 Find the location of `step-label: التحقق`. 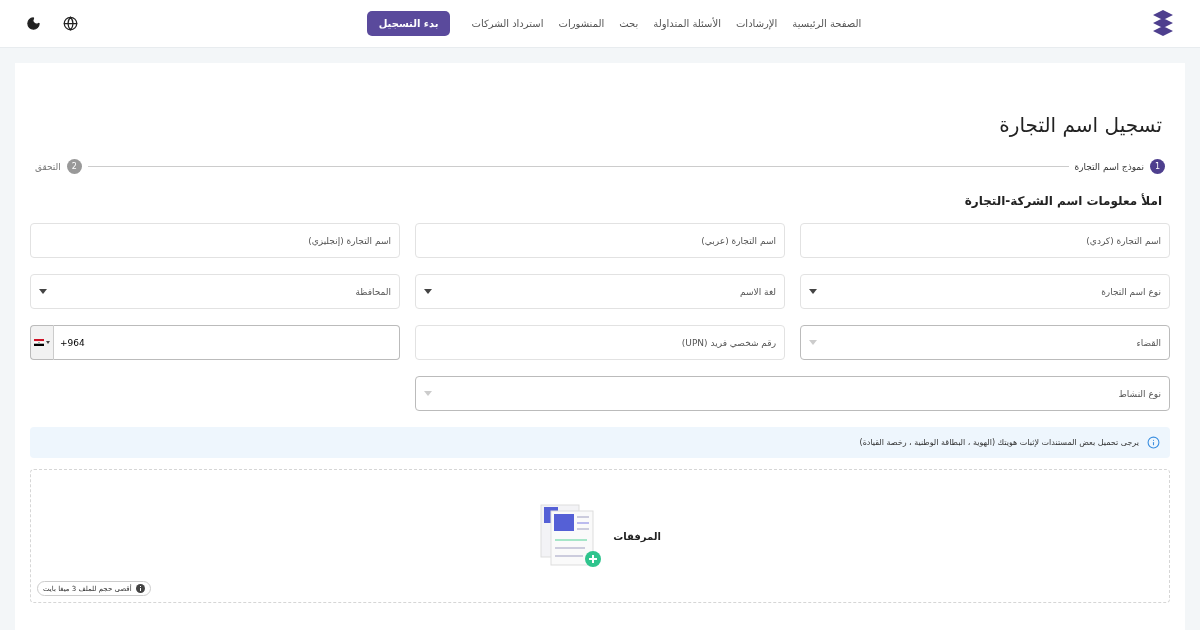

step-label: التحقق is located at coordinates (48, 166).